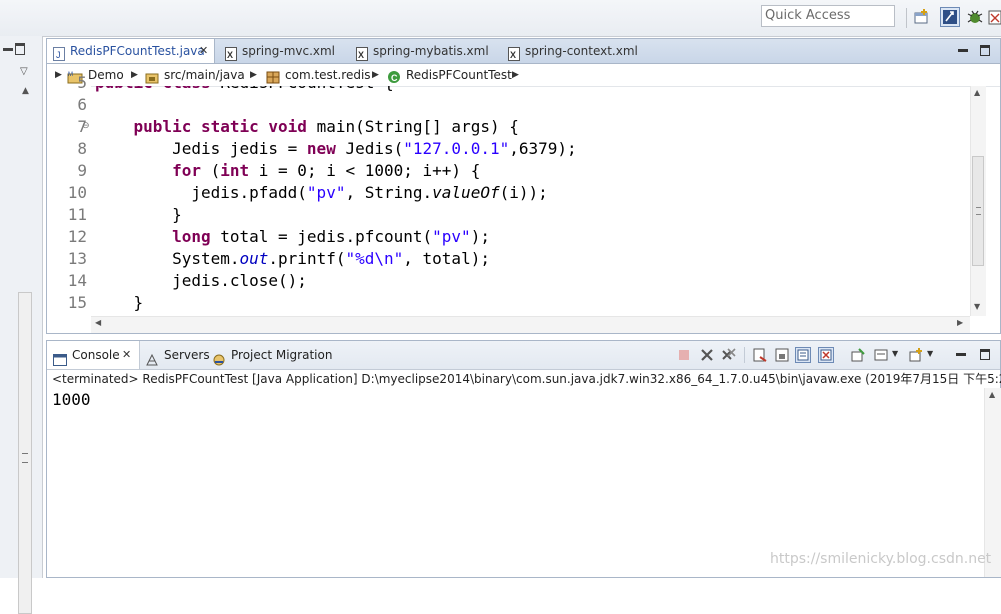 Image resolution: width=1001 pixels, height=614 pixels. Describe the element at coordinates (77, 280) in the screenshot. I see `line-number: 14` at that location.